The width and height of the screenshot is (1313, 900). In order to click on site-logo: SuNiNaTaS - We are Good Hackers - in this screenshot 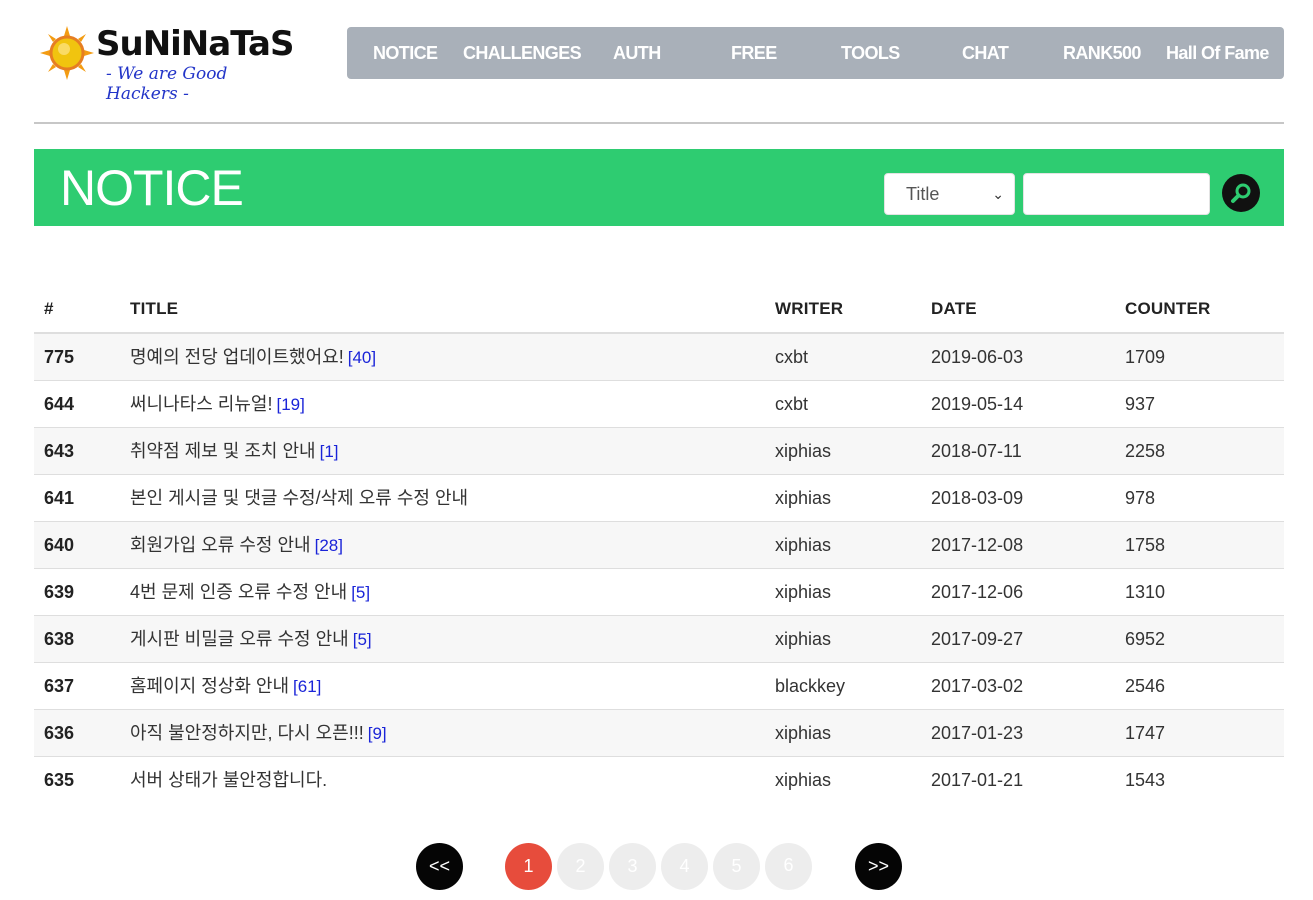, I will do `click(167, 64)`.